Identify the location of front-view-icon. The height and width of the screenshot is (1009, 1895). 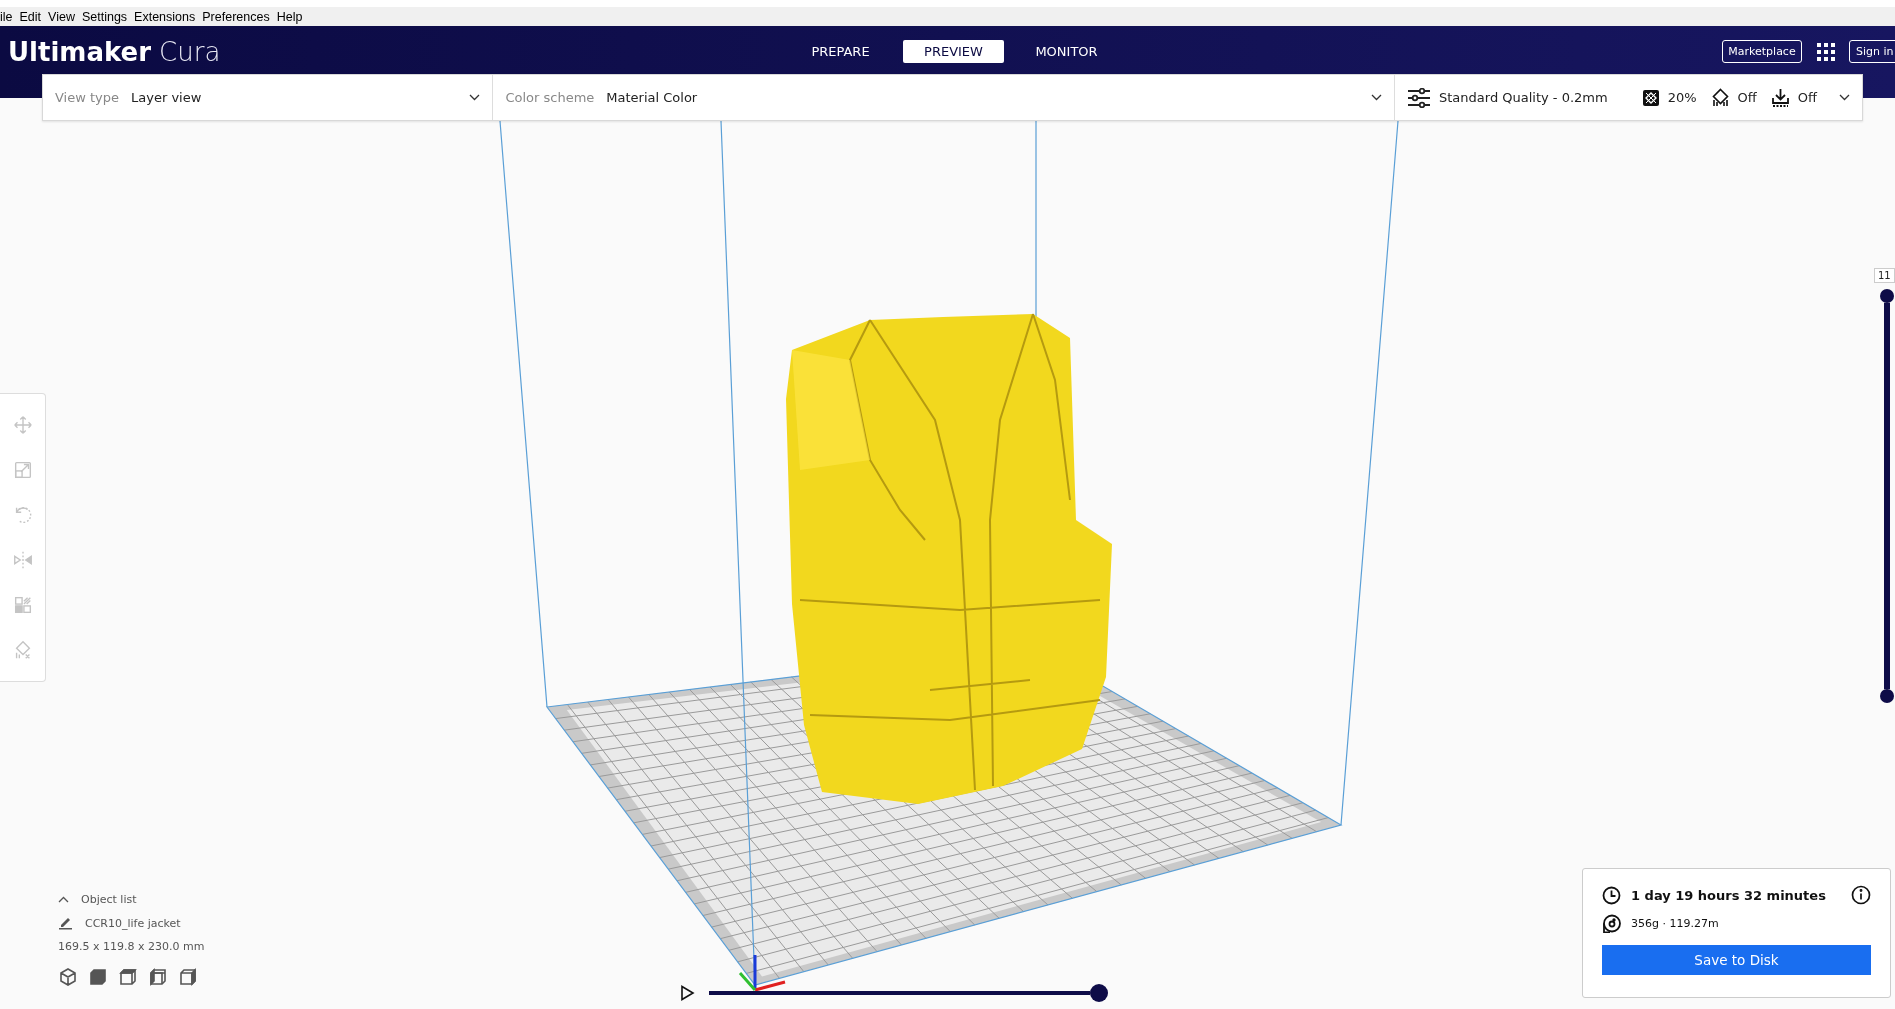
(98, 977).